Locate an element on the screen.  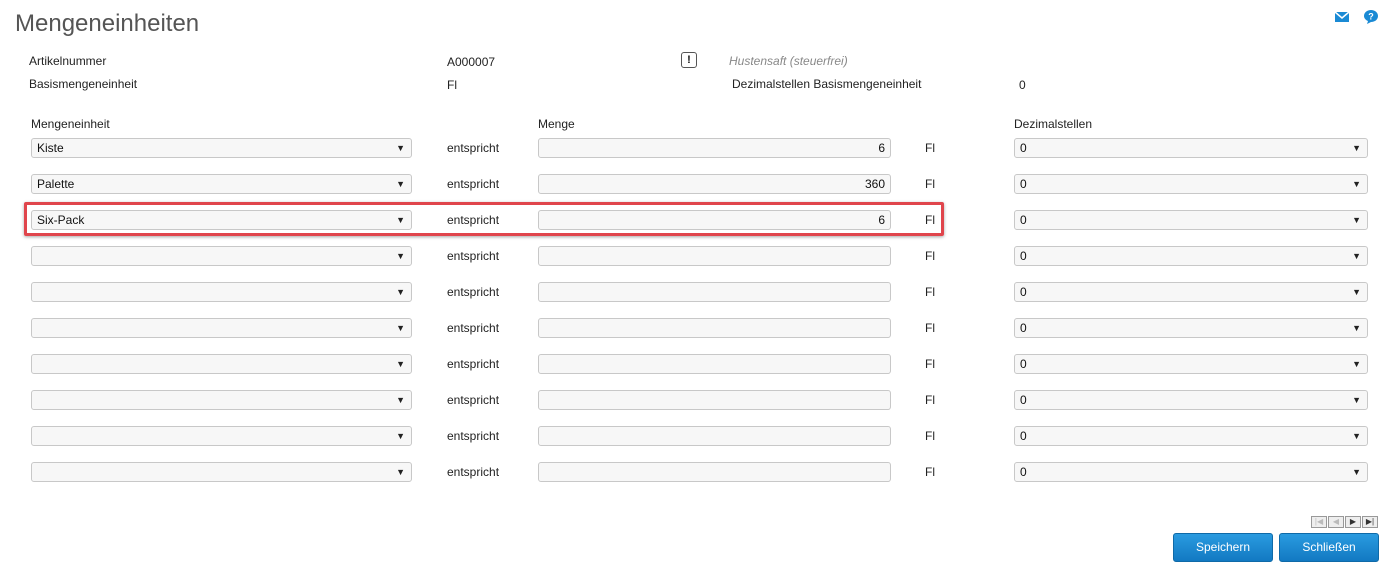
first-page-icon: |◀ is located at coordinates (1319, 522).